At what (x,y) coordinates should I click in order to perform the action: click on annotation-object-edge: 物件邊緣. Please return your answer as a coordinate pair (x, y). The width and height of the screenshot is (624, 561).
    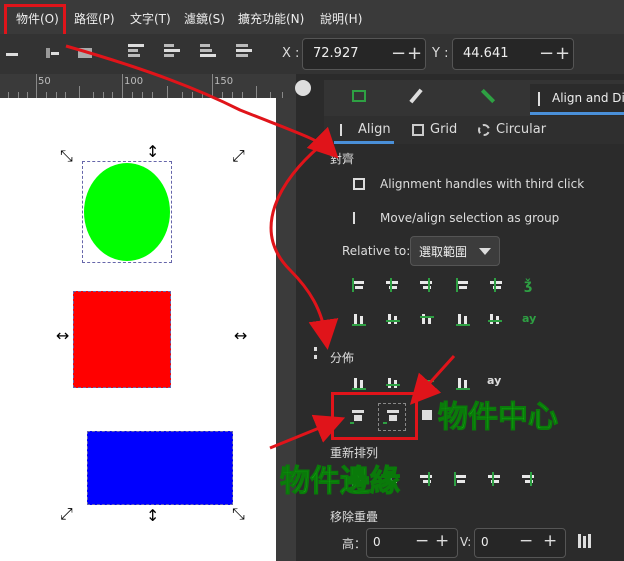
    Looking at the image, I should click on (340, 482).